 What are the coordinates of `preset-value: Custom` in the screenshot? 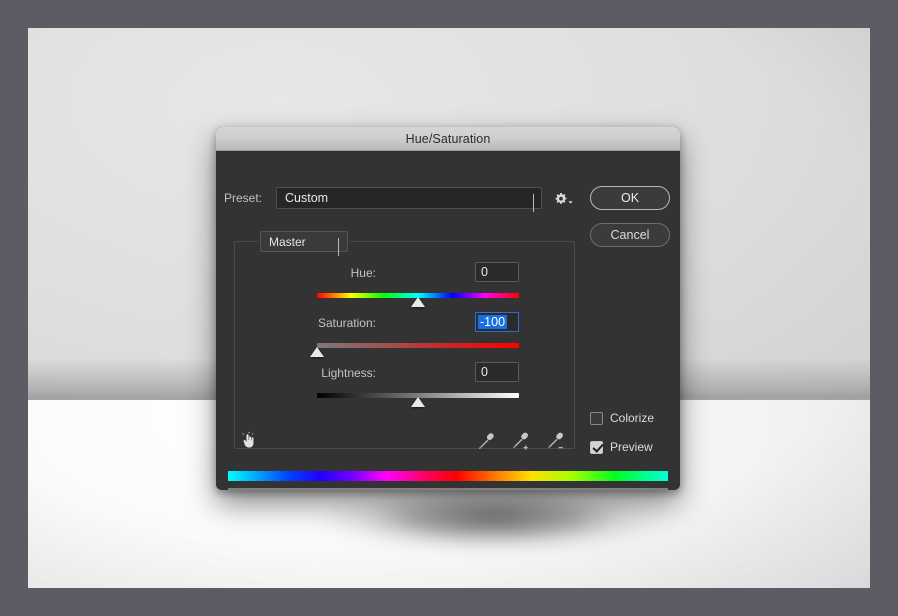 It's located at (307, 198).